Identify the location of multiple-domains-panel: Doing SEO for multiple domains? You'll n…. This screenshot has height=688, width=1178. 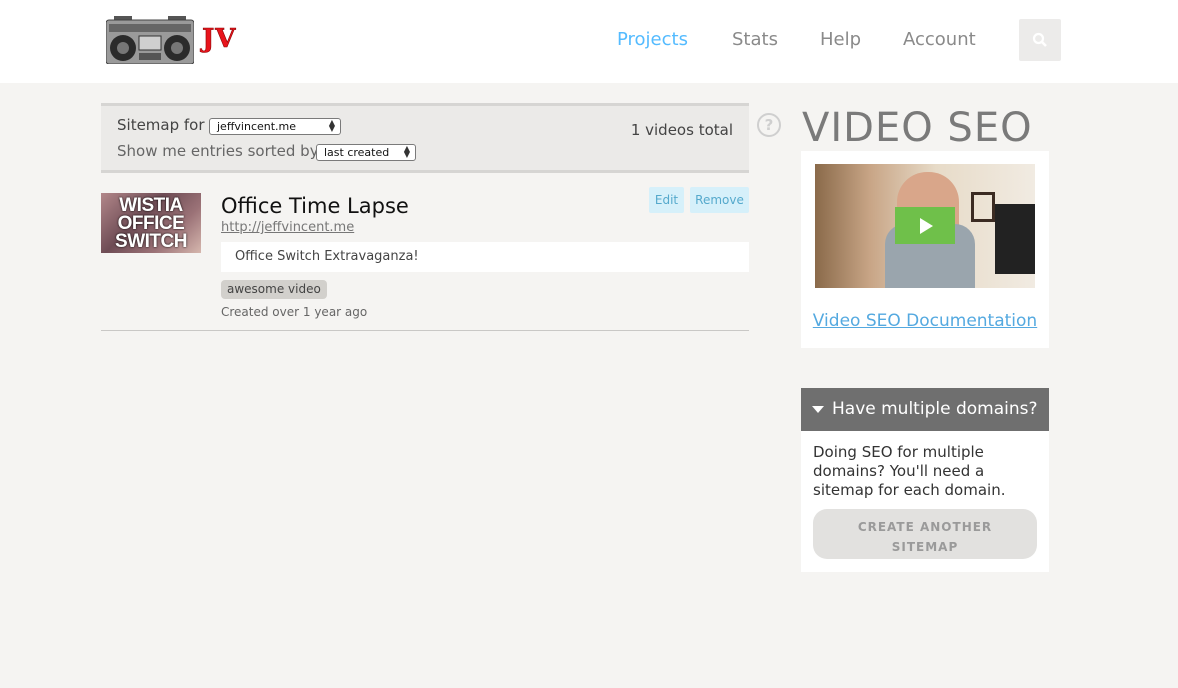
(925, 501).